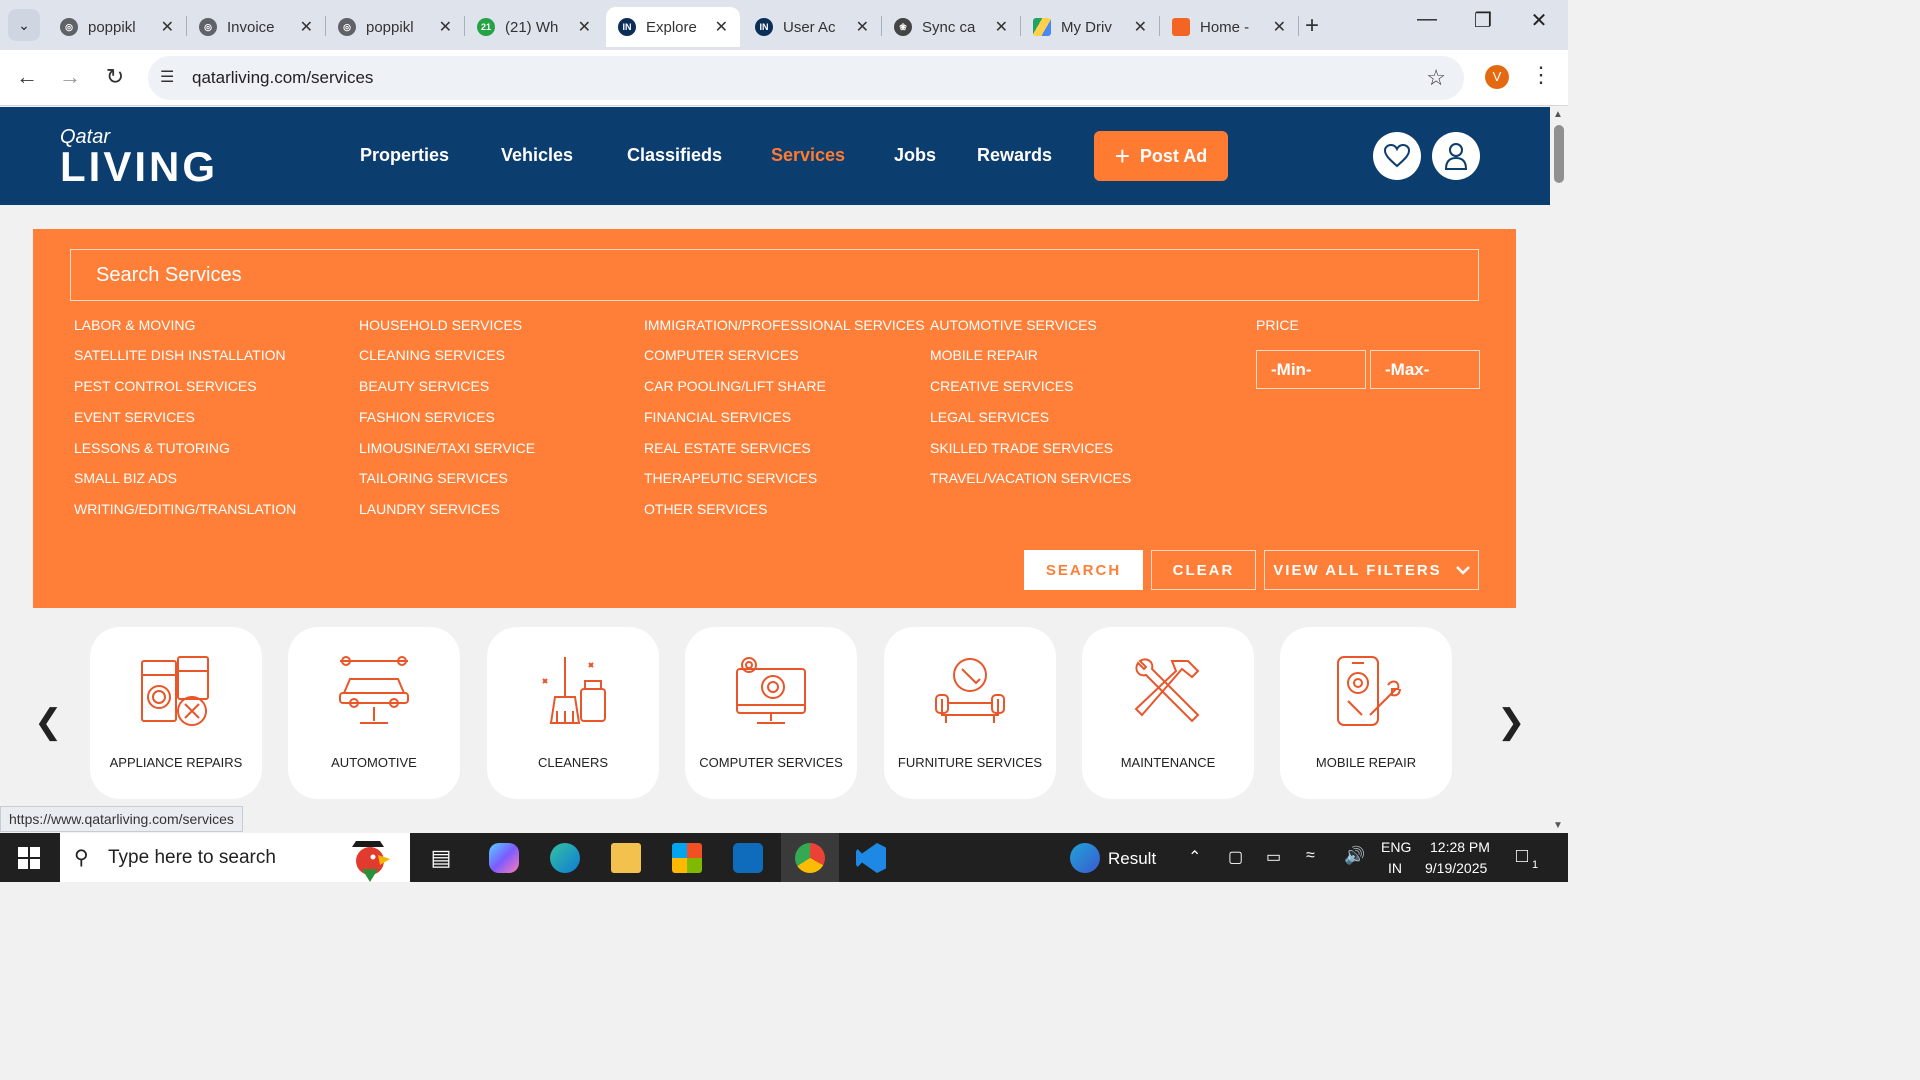 This screenshot has width=1920, height=1080. Describe the element at coordinates (1030, 478) in the screenshot. I see `category-link: TRAVEL/VACATION SERVICES` at that location.